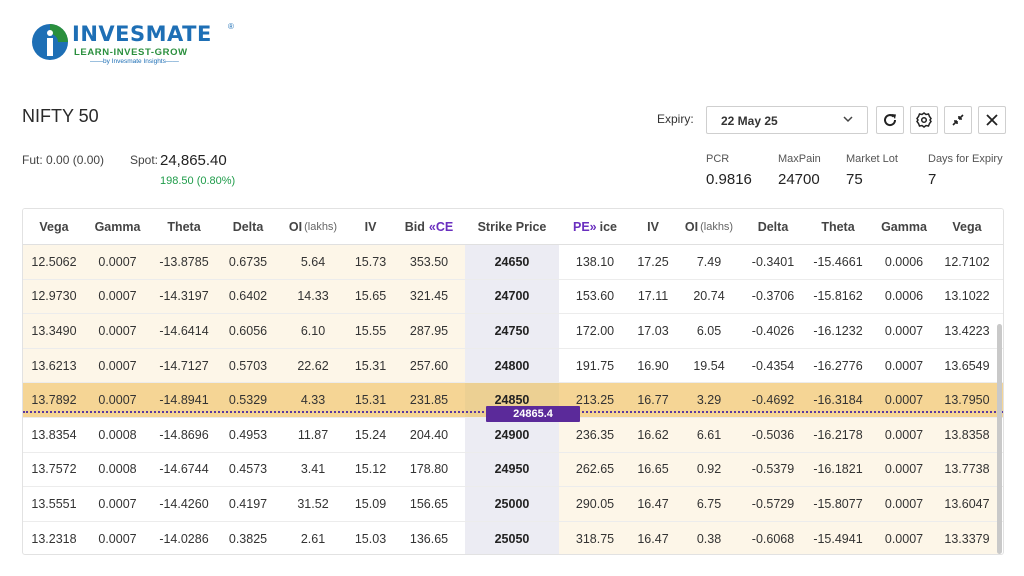 This screenshot has height=576, width=1024. What do you see at coordinates (890, 120) in the screenshot?
I see `refresh-button` at bounding box center [890, 120].